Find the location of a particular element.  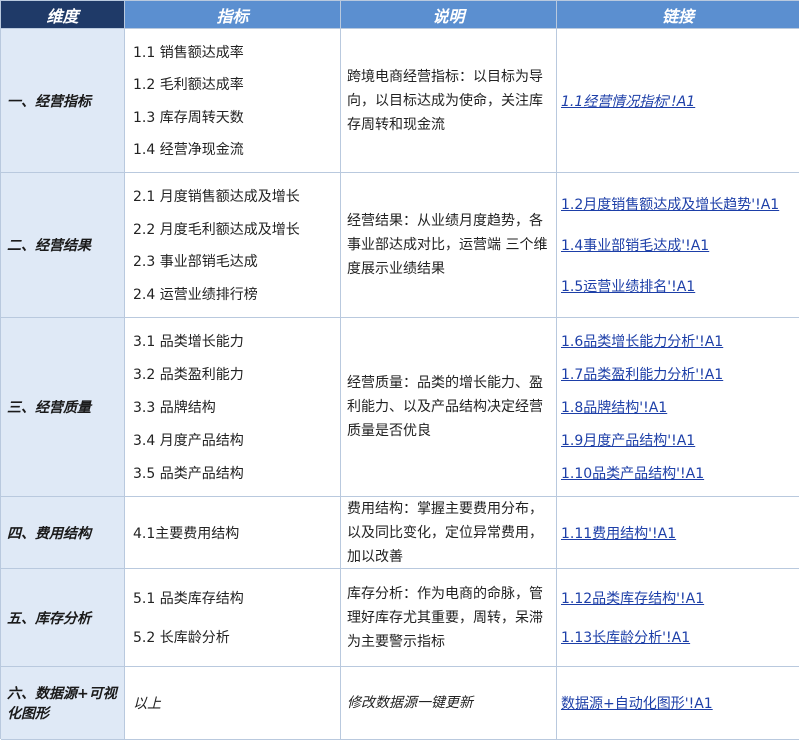

header-dimension: 维度 is located at coordinates (63, 15).